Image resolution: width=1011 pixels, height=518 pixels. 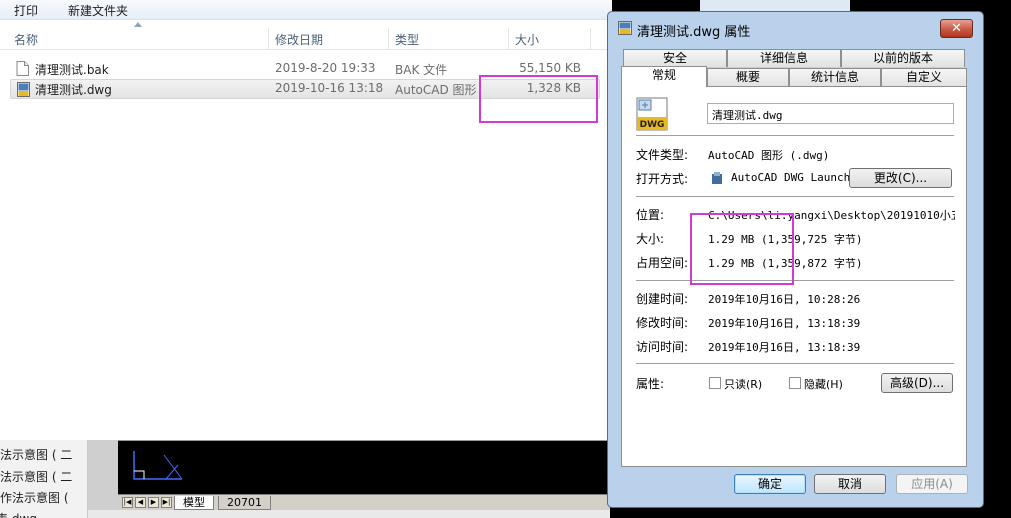 What do you see at coordinates (650, 215) in the screenshot?
I see `location-label: 位置:` at bounding box center [650, 215].